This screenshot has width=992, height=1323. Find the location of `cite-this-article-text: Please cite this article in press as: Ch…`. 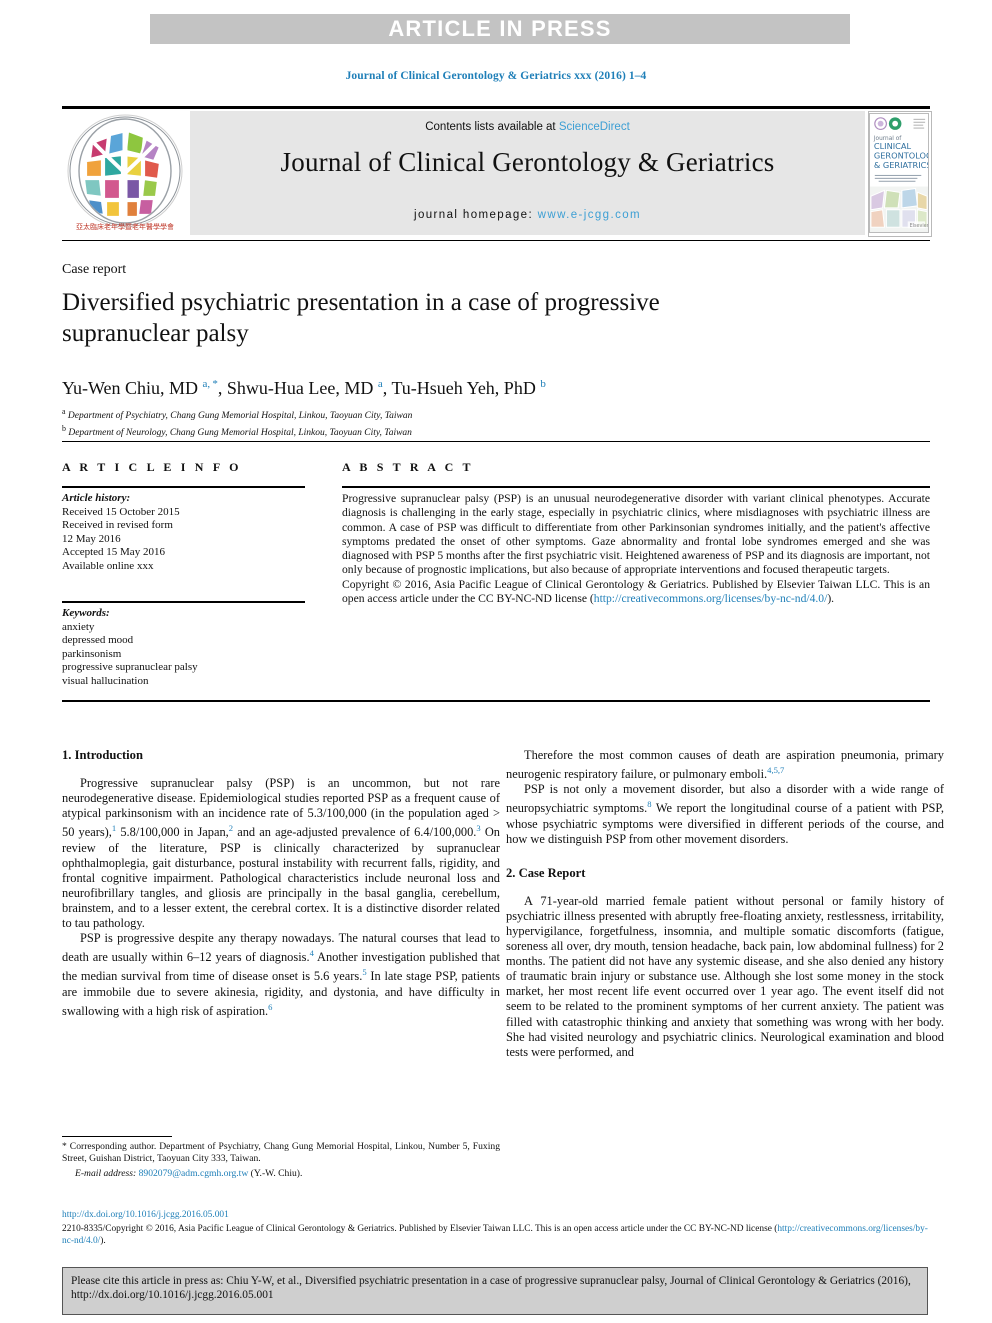

cite-this-article-text: Please cite this article in press as: Ch… is located at coordinates (491, 1288).